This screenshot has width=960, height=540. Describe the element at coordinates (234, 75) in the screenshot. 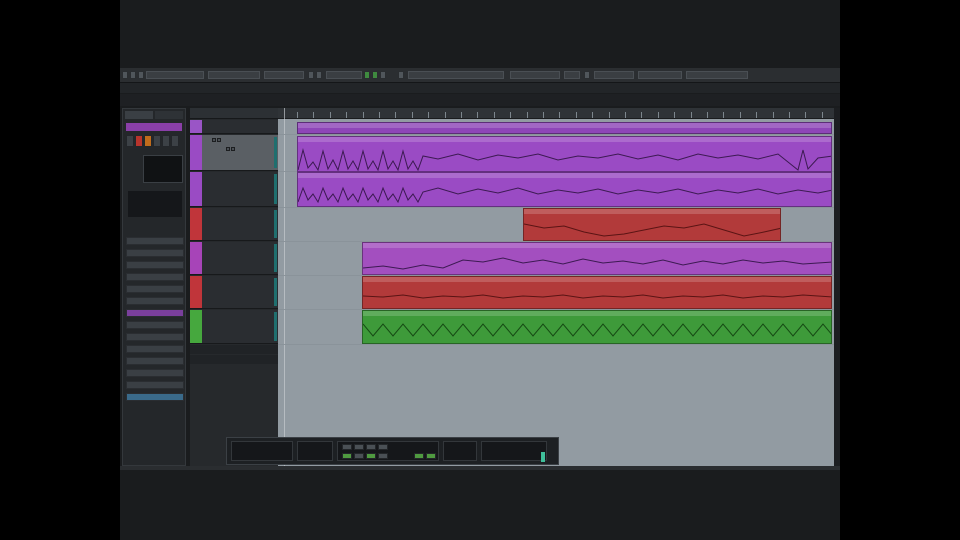

I see `auto-scroll-group` at that location.